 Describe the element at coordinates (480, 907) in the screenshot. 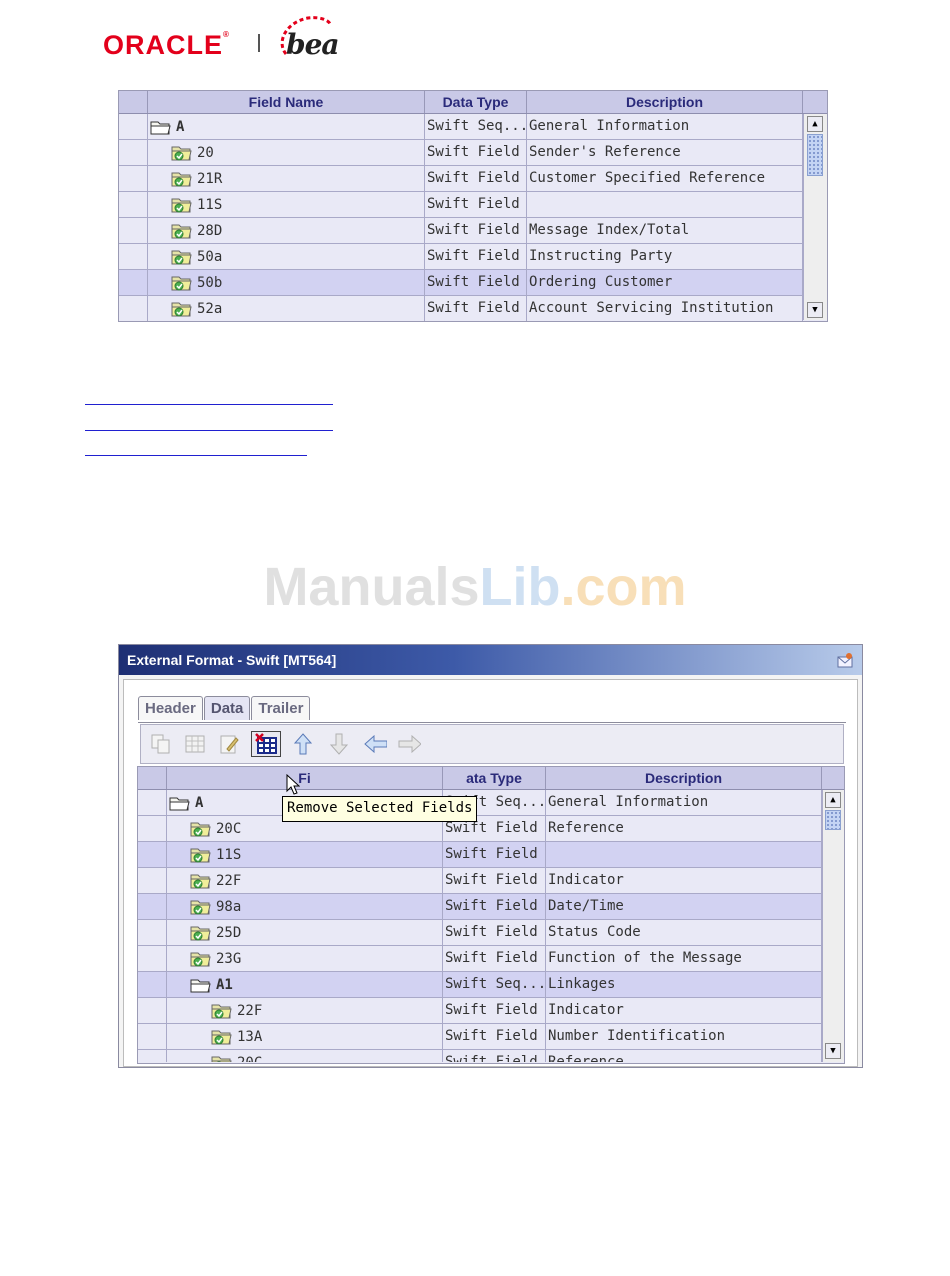

I see `table-row: 98a Swift Field Date/Time` at that location.